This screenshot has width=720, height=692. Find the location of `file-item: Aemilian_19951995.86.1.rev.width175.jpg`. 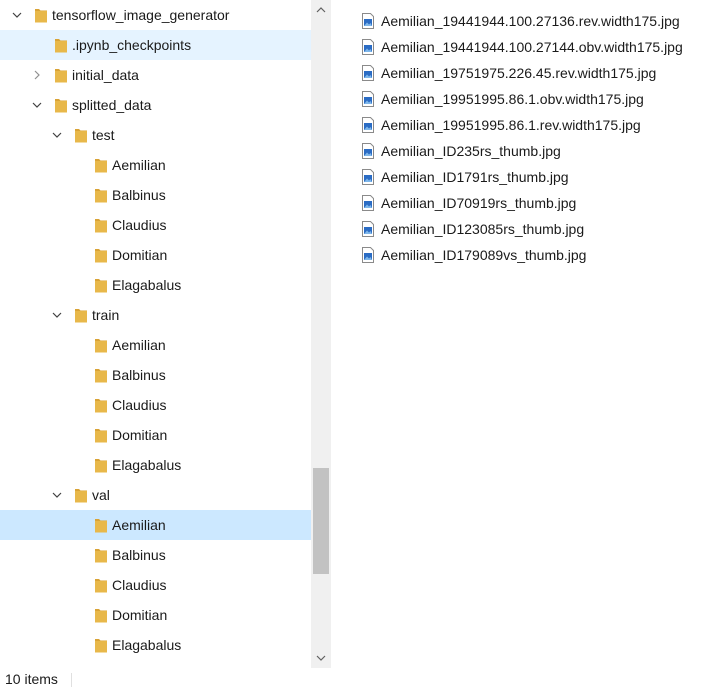

file-item: Aemilian_19951995.86.1.rev.width175.jpg is located at coordinates (501, 125).